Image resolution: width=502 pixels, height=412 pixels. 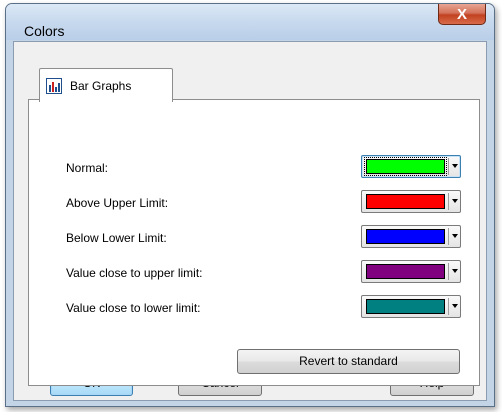 What do you see at coordinates (348, 361) in the screenshot?
I see `revert-to-standard-button: Revert to standard` at bounding box center [348, 361].